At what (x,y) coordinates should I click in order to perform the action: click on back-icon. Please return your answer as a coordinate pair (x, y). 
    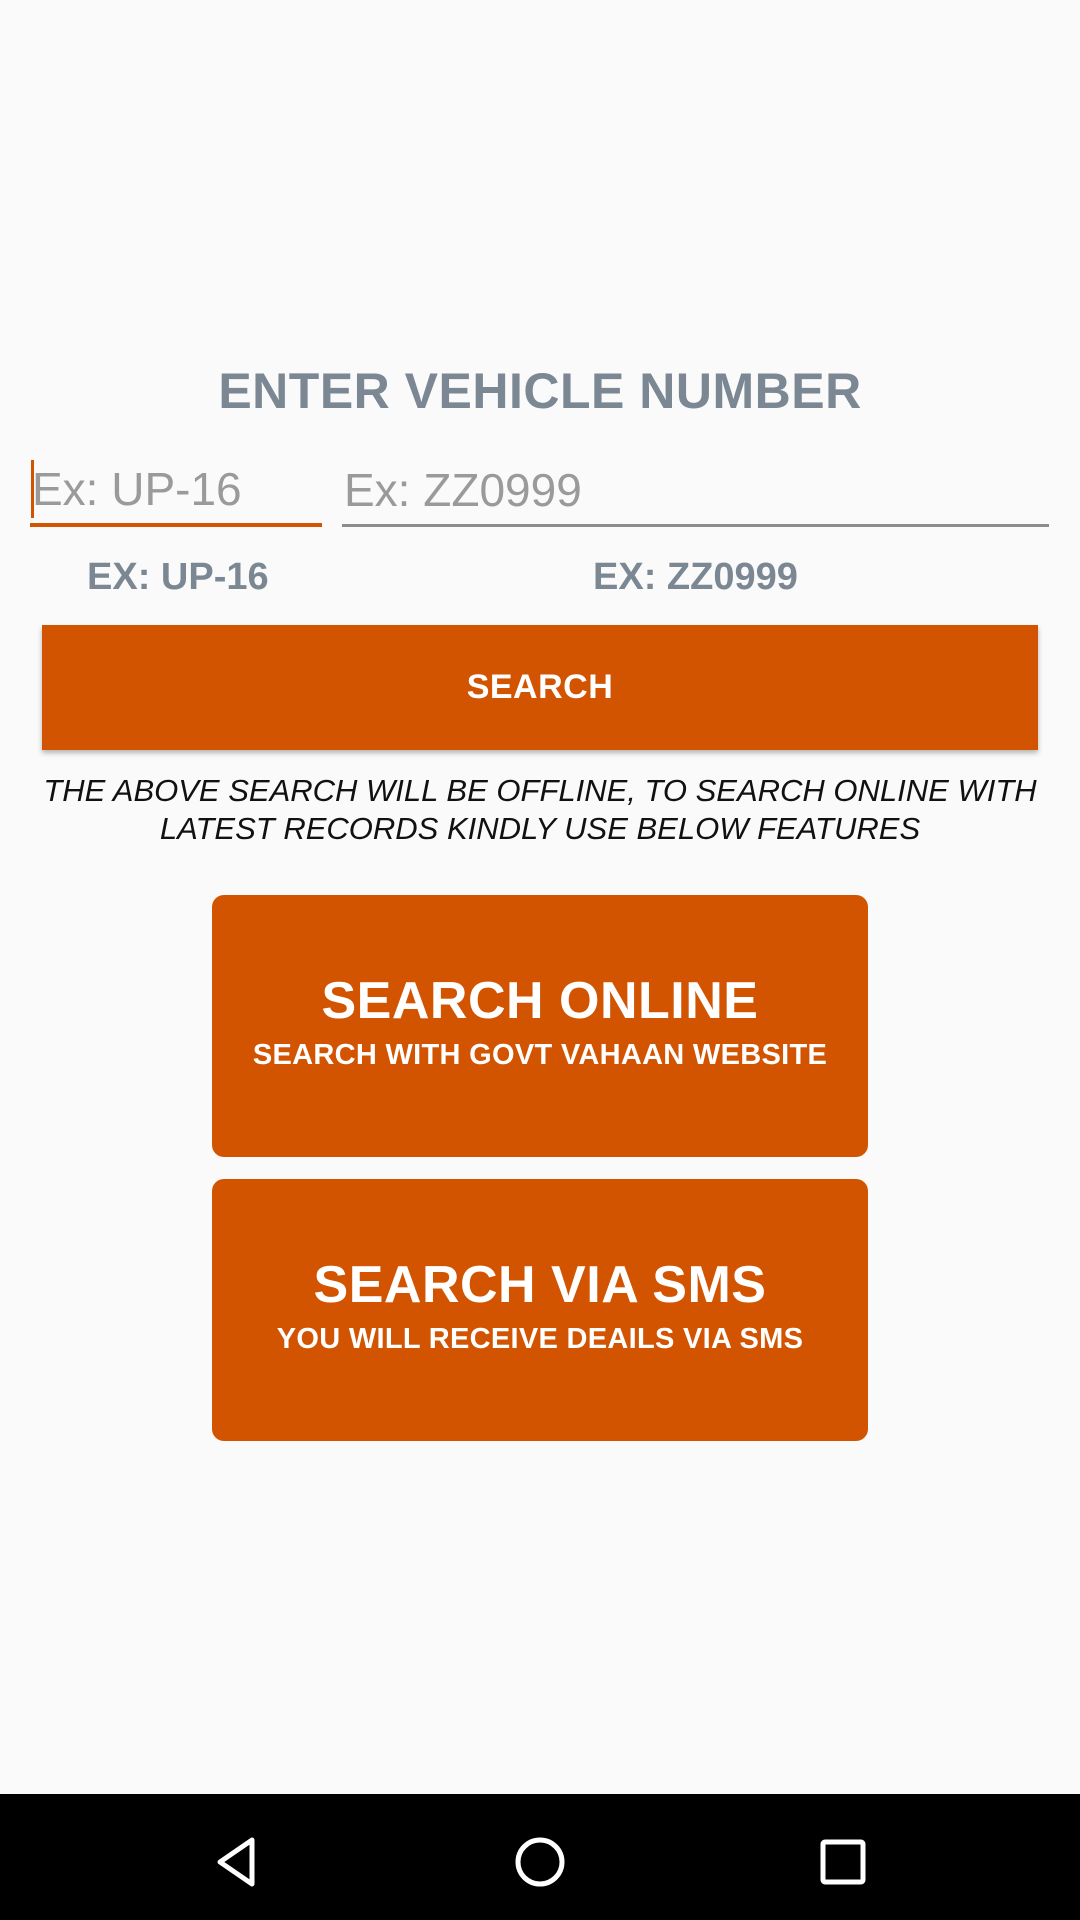
    Looking at the image, I should click on (236, 1862).